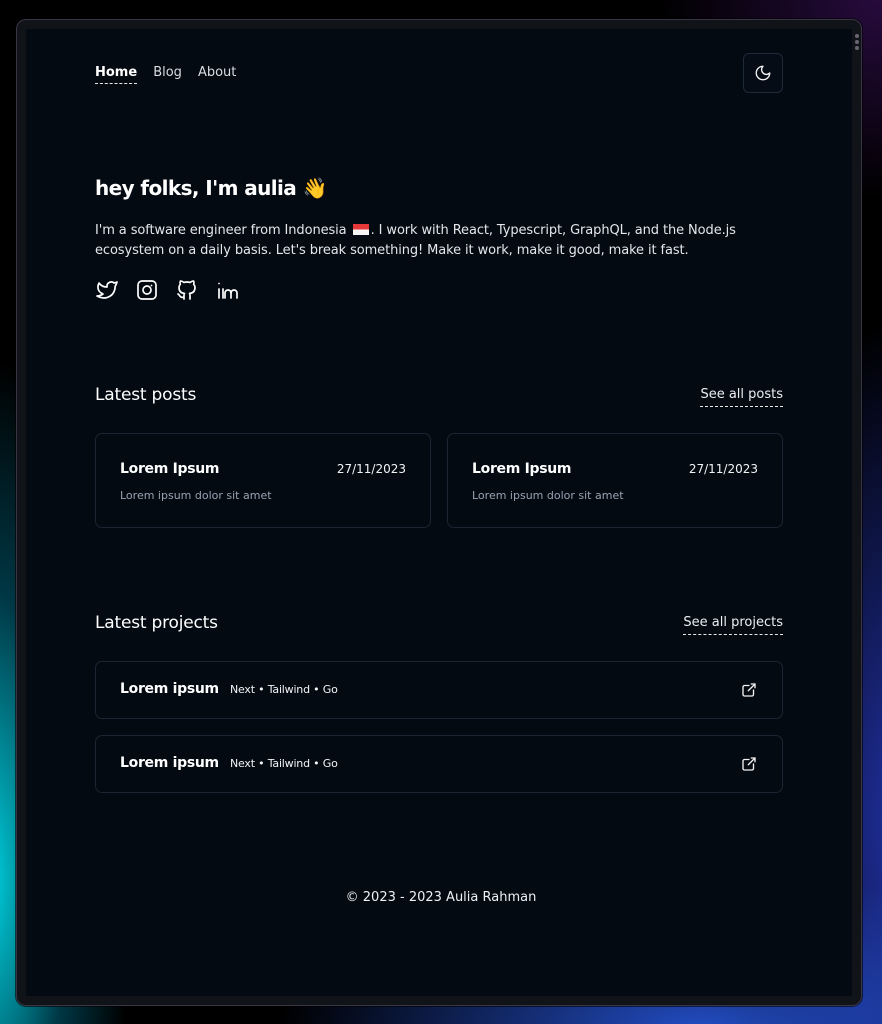 This screenshot has width=882, height=1024. Describe the element at coordinates (211, 188) in the screenshot. I see `hero-title: hey folks, I'm aulia 👋` at that location.